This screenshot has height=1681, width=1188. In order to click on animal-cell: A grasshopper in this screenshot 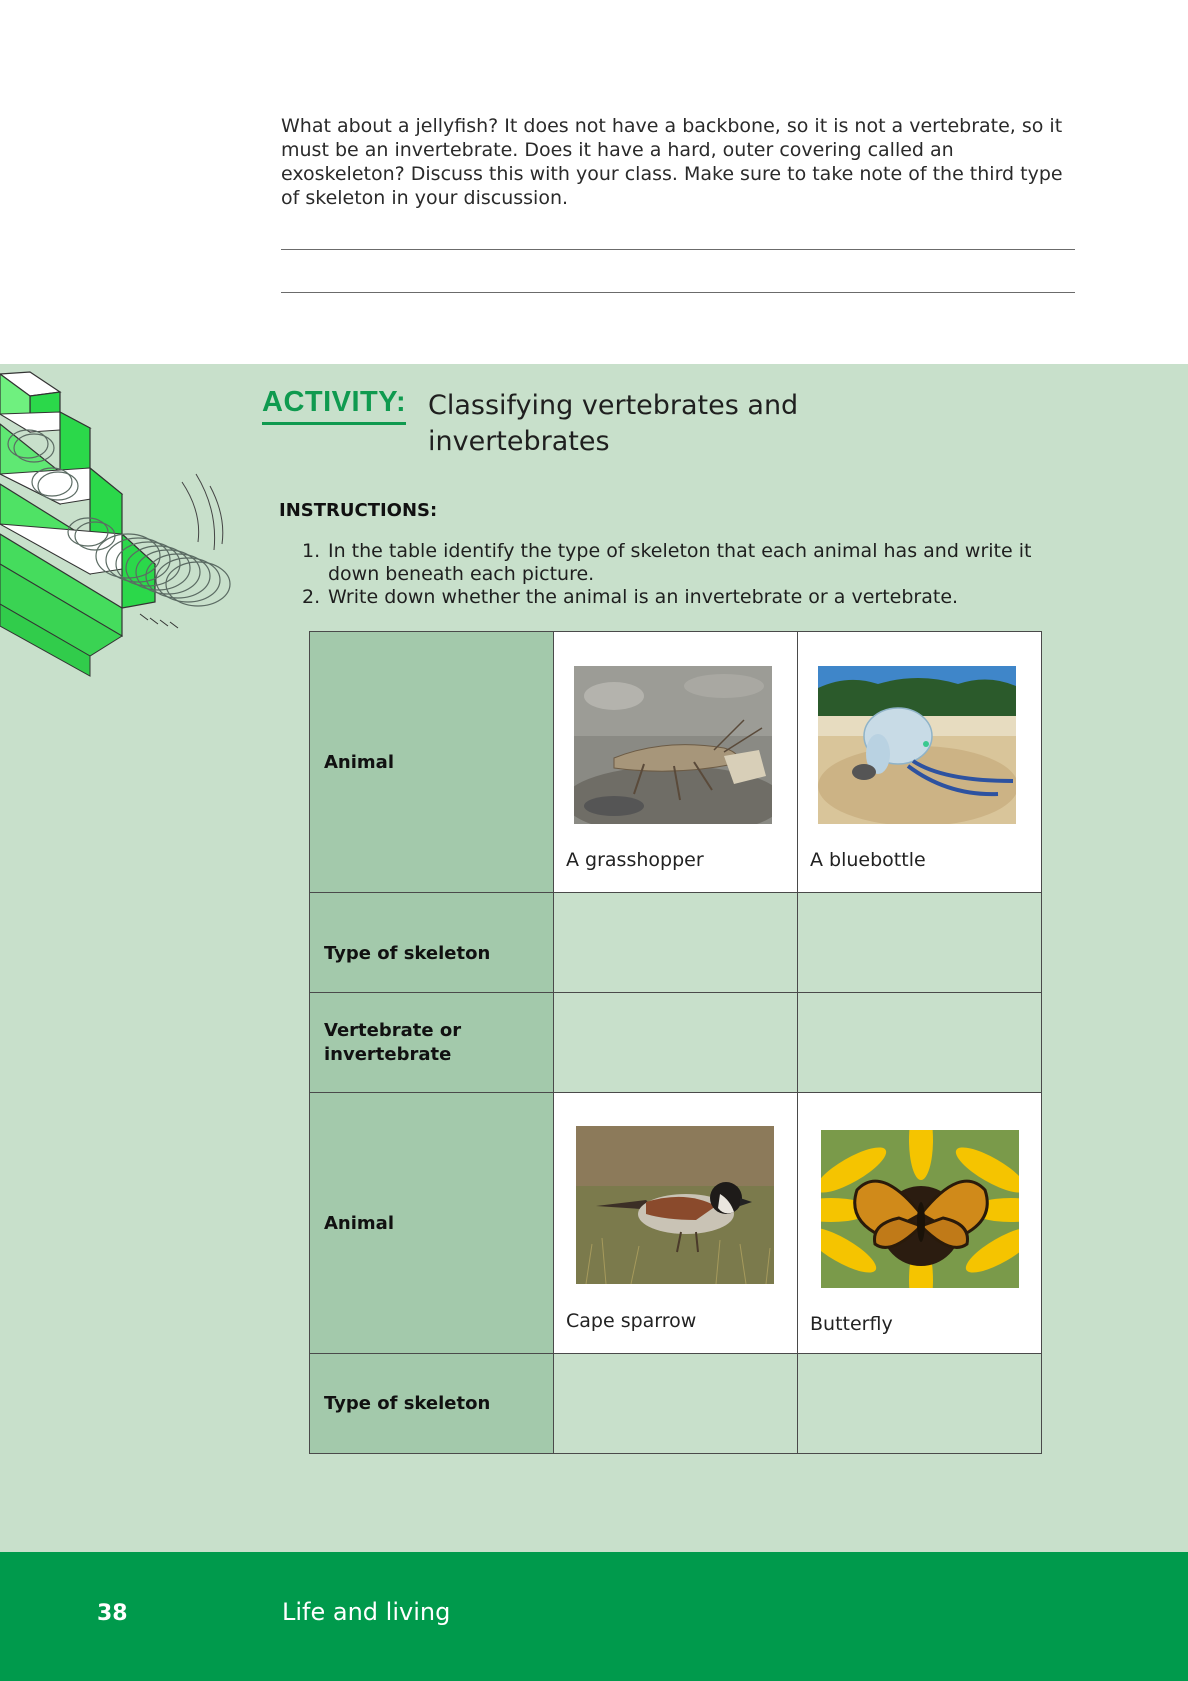, I will do `click(675, 762)`.